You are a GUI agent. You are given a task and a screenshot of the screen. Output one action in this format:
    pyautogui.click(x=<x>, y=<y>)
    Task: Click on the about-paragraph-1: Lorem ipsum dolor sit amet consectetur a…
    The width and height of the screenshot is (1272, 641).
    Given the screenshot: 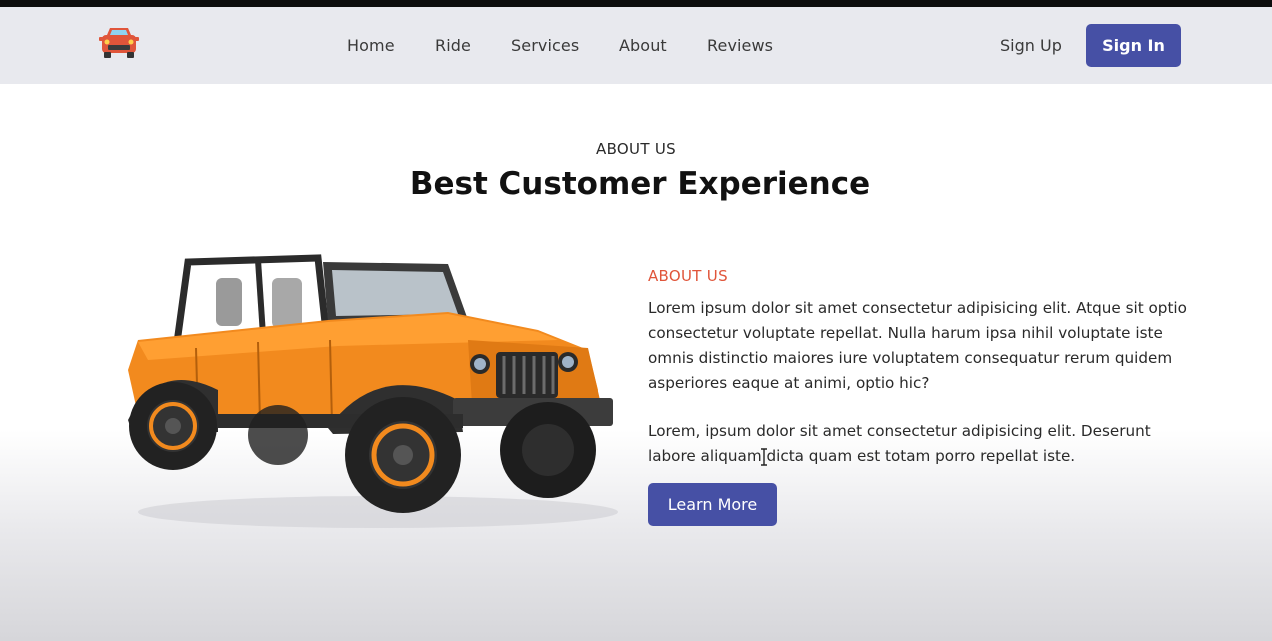 What is the action you would take?
    pyautogui.click(x=917, y=345)
    